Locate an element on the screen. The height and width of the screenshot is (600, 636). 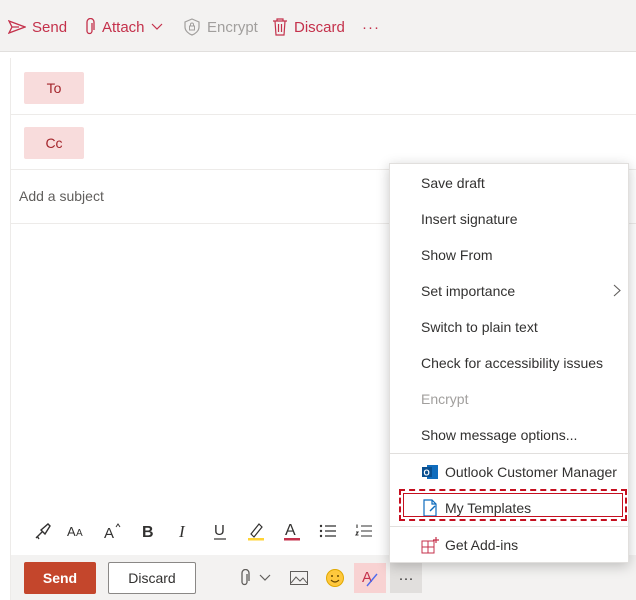
discard-button: Discard is located at coordinates (152, 578).